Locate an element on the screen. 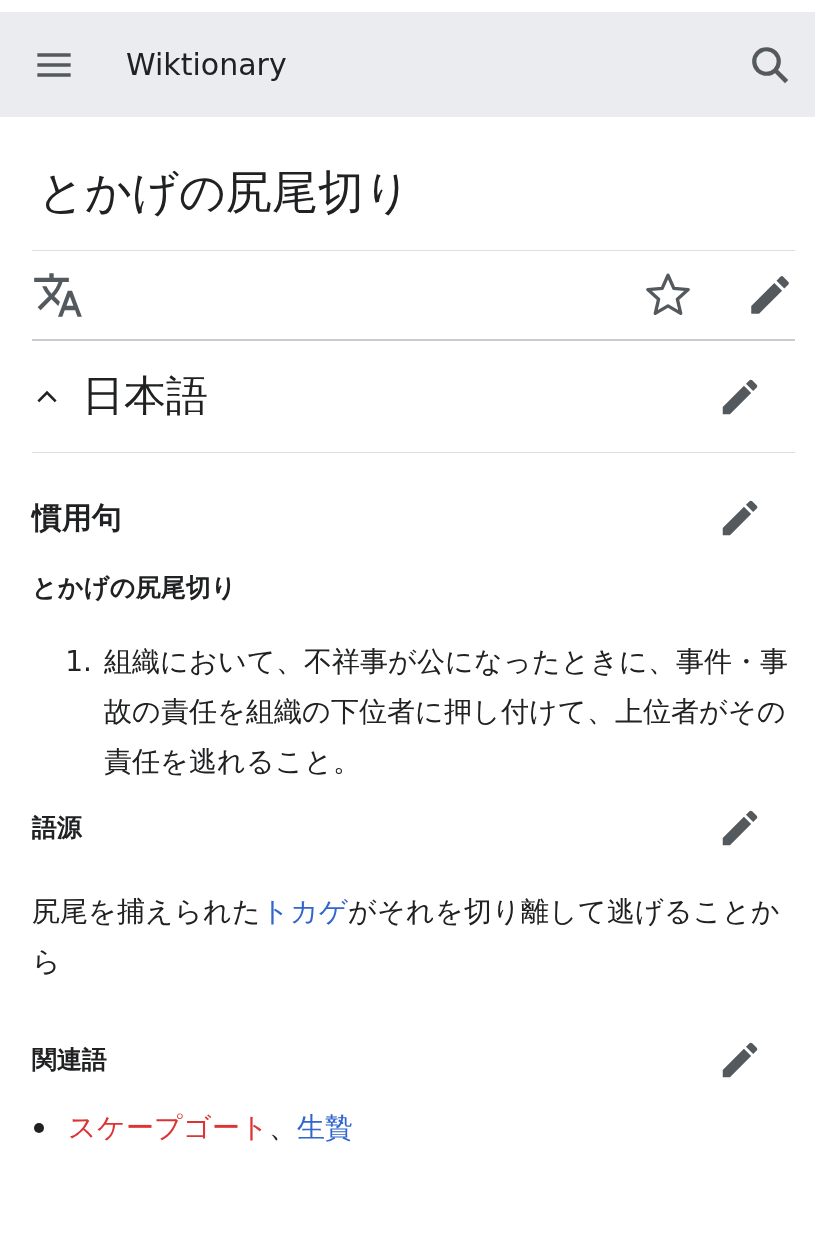 Image resolution: width=815 pixels, height=1242 pixels. bullet-icon is located at coordinates (39, 1127).